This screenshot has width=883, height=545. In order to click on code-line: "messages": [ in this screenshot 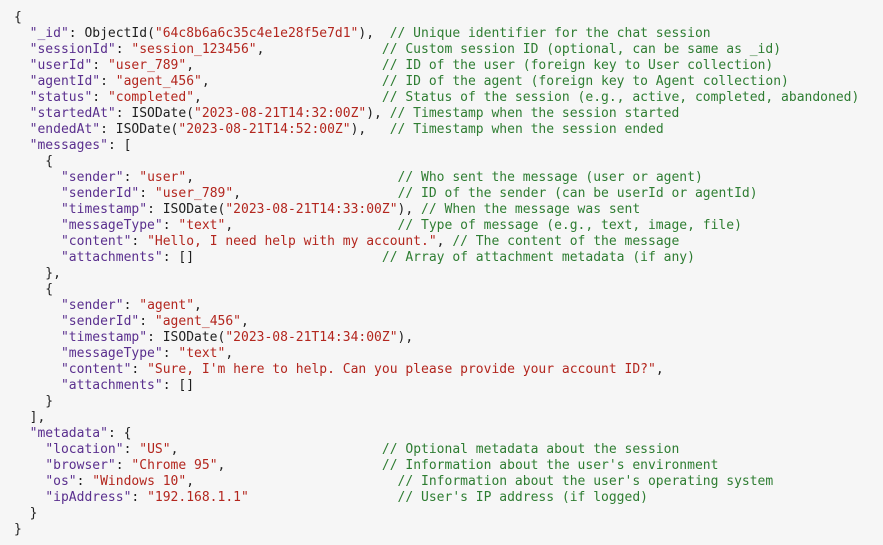, I will do `click(436, 146)`.